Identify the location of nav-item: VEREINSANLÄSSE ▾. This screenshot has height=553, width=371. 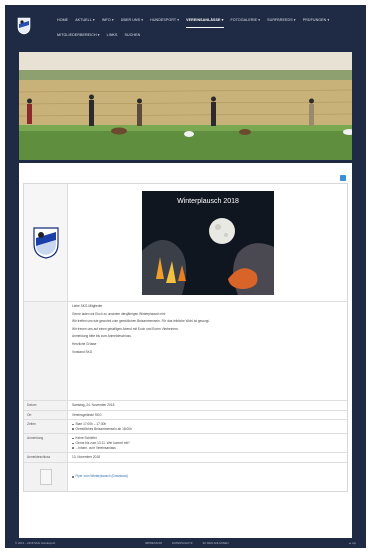
(205, 20).